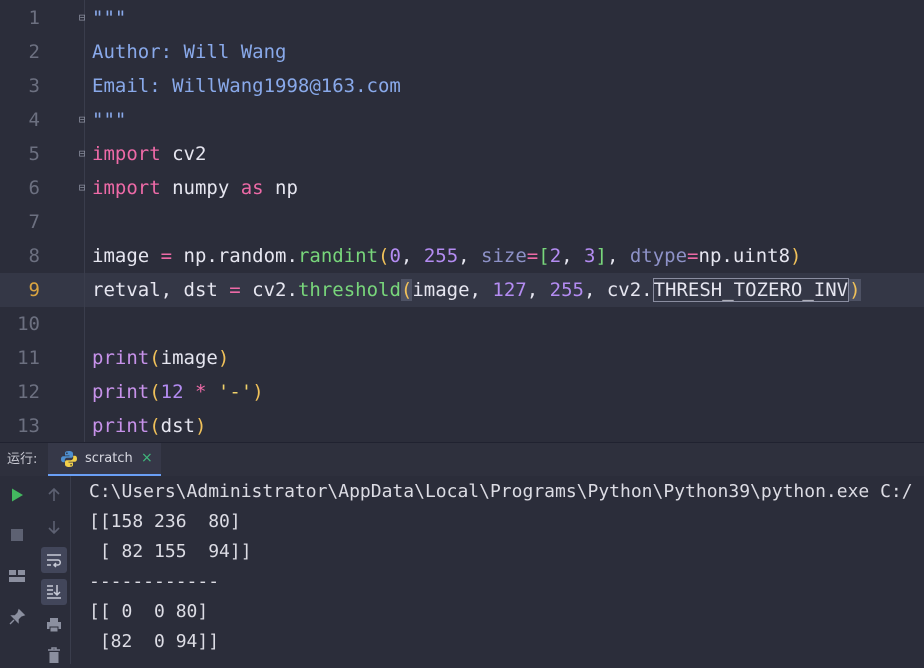  I want to click on code-token: [, so click(544, 256).